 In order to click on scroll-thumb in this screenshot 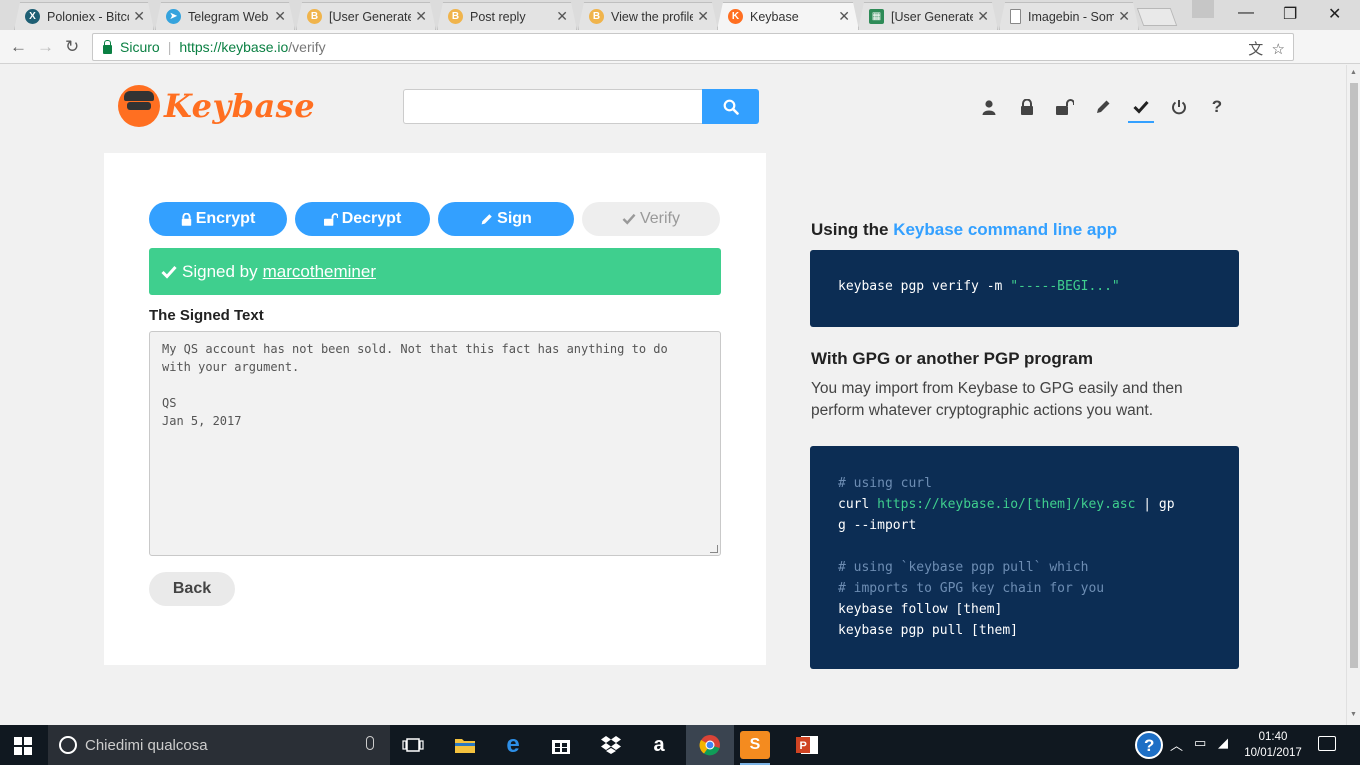, I will do `click(1354, 375)`.